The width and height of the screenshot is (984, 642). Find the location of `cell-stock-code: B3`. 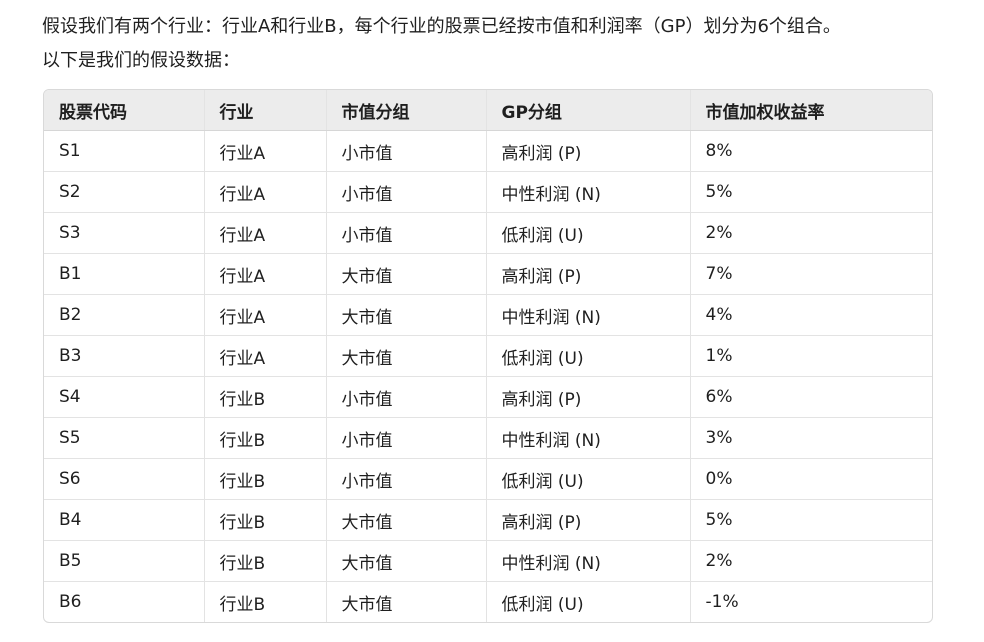

cell-stock-code: B3 is located at coordinates (124, 356).